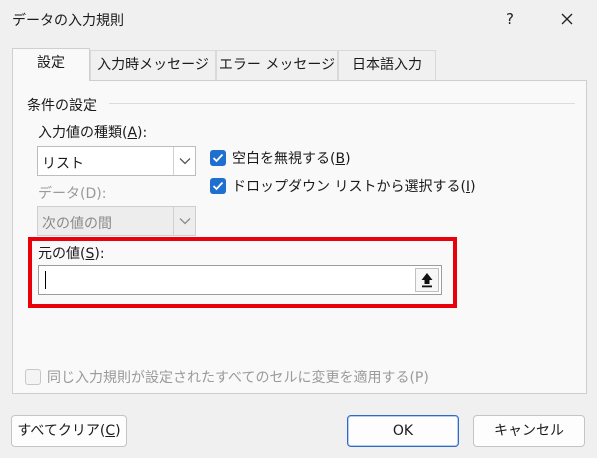 The height and width of the screenshot is (458, 597). What do you see at coordinates (71, 254) in the screenshot?
I see `source-label: 元の値(S):` at bounding box center [71, 254].